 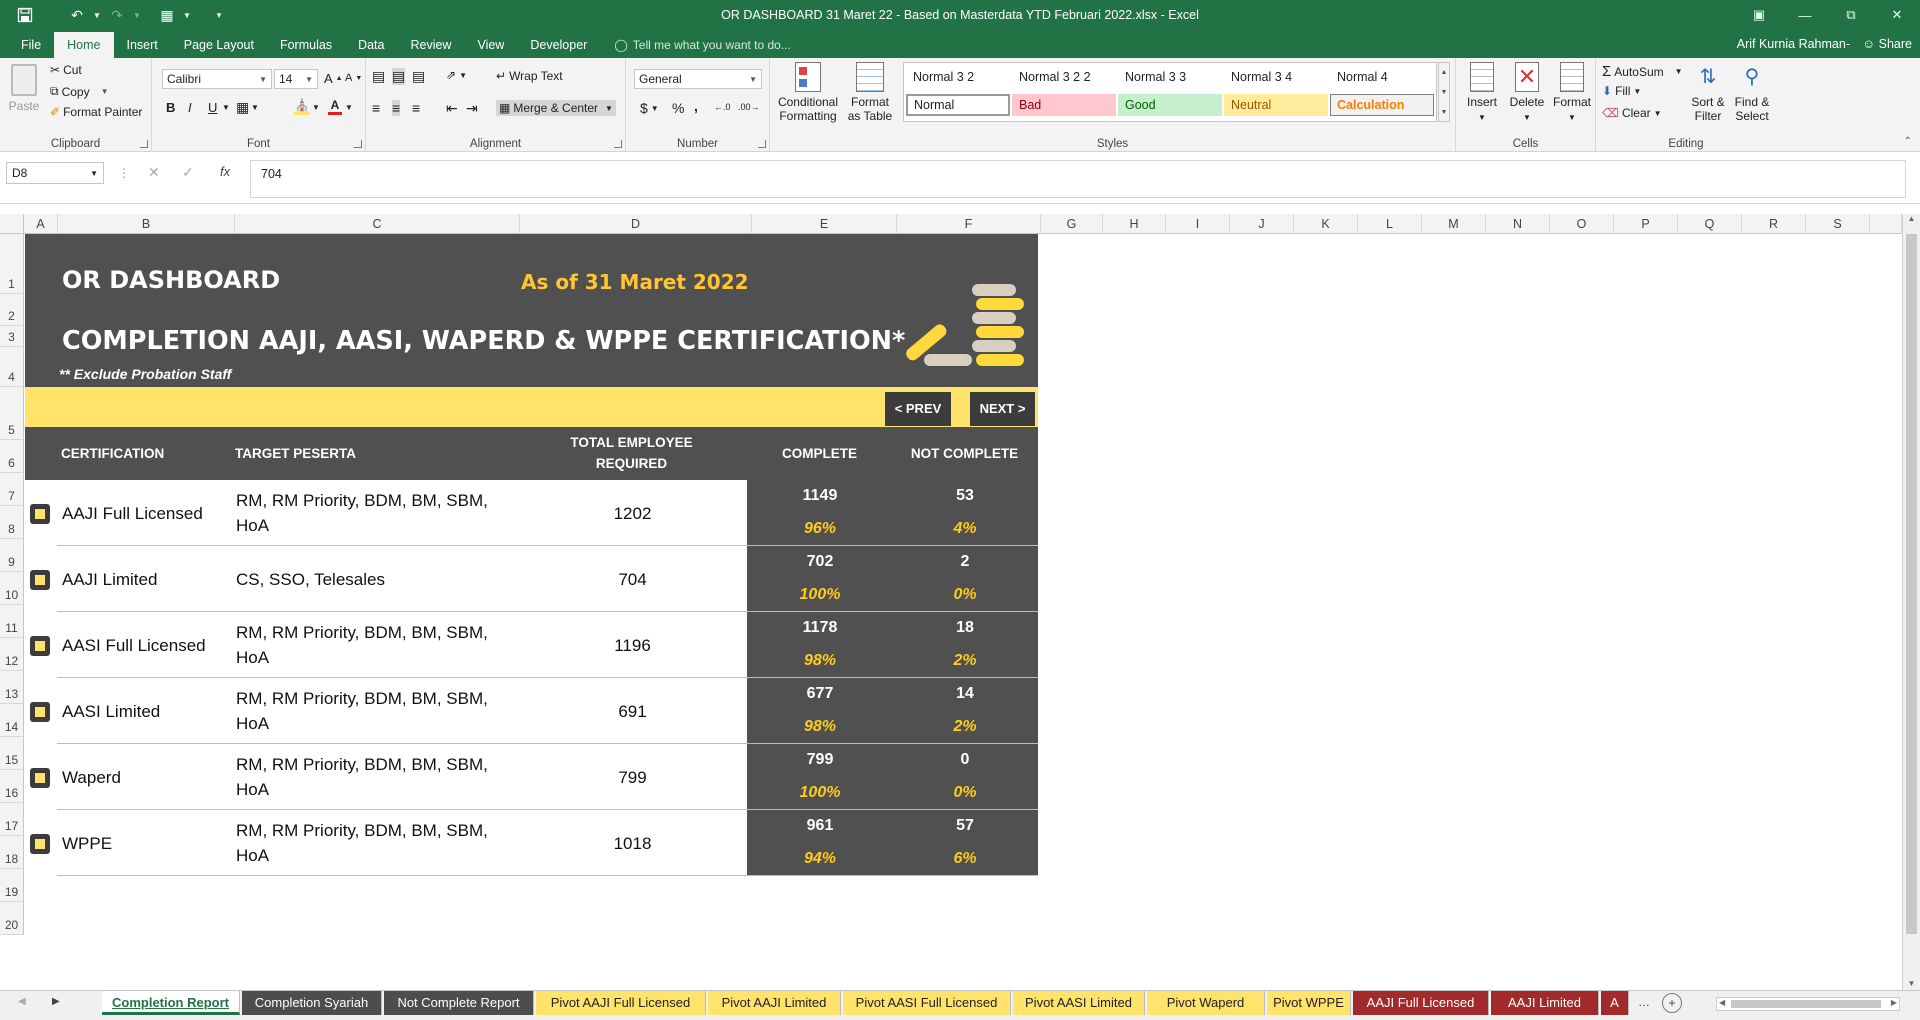 I want to click on scroll-left-icon: ◀, so click(x=1722, y=1002).